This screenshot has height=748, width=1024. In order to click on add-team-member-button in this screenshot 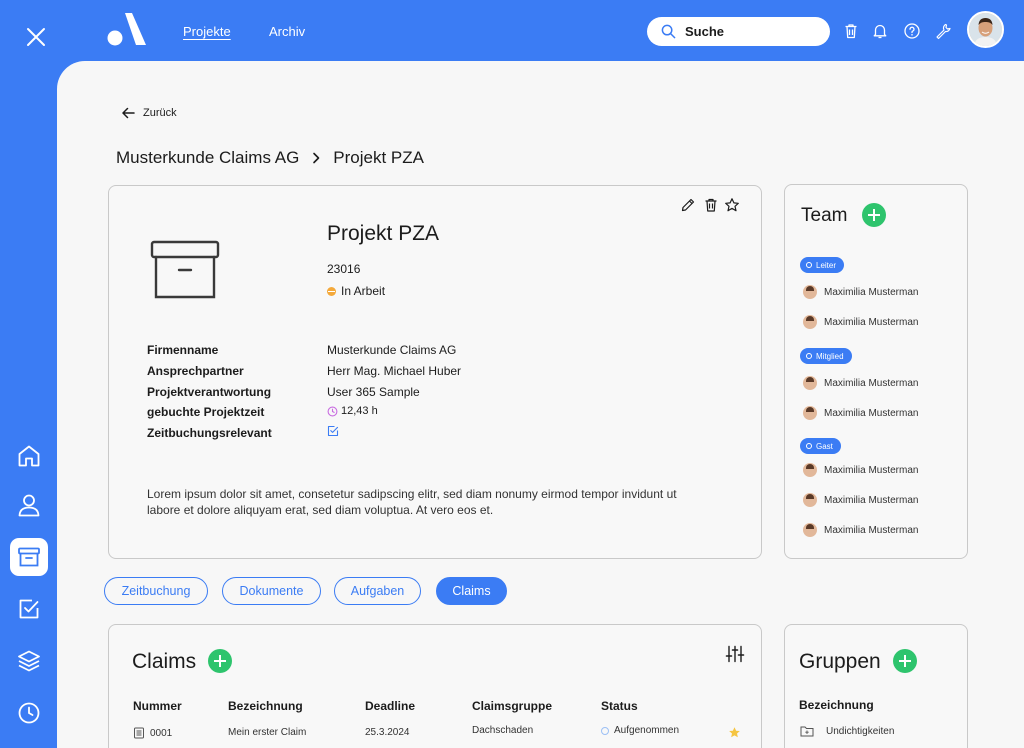, I will do `click(874, 215)`.